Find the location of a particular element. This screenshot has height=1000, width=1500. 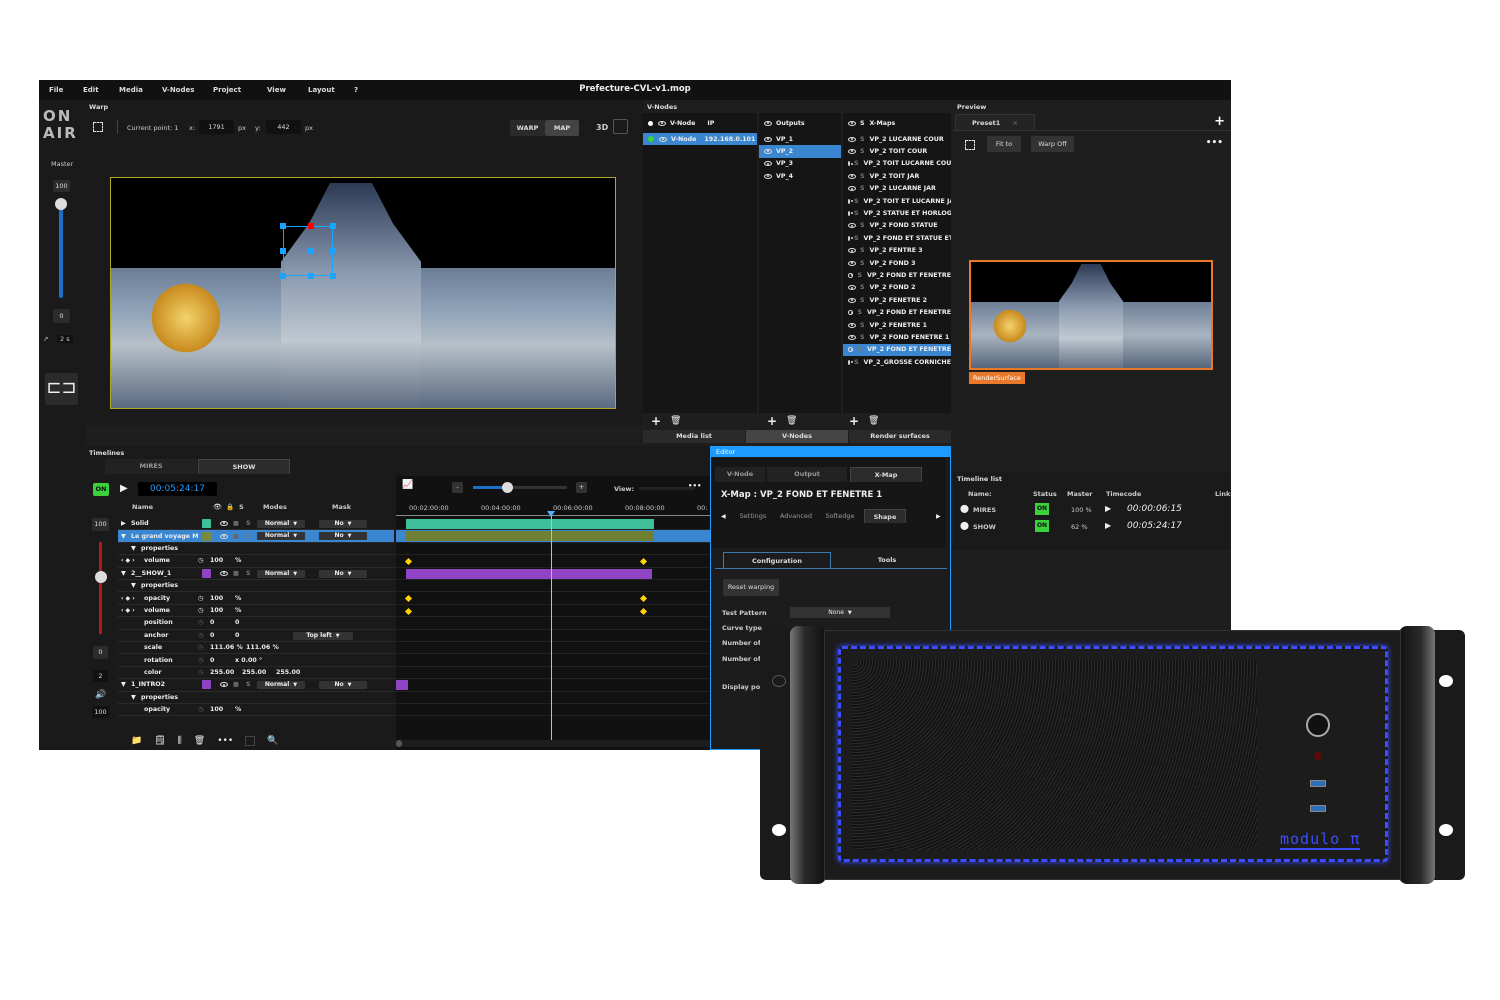

note-icon: 🗒 is located at coordinates (159, 741).